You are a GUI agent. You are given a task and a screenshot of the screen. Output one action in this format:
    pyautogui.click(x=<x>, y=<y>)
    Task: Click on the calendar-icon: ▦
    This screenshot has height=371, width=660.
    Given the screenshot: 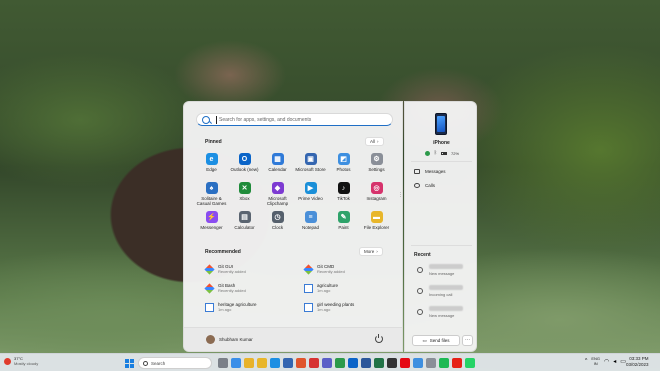 What is the action you would take?
    pyautogui.click(x=277, y=159)
    